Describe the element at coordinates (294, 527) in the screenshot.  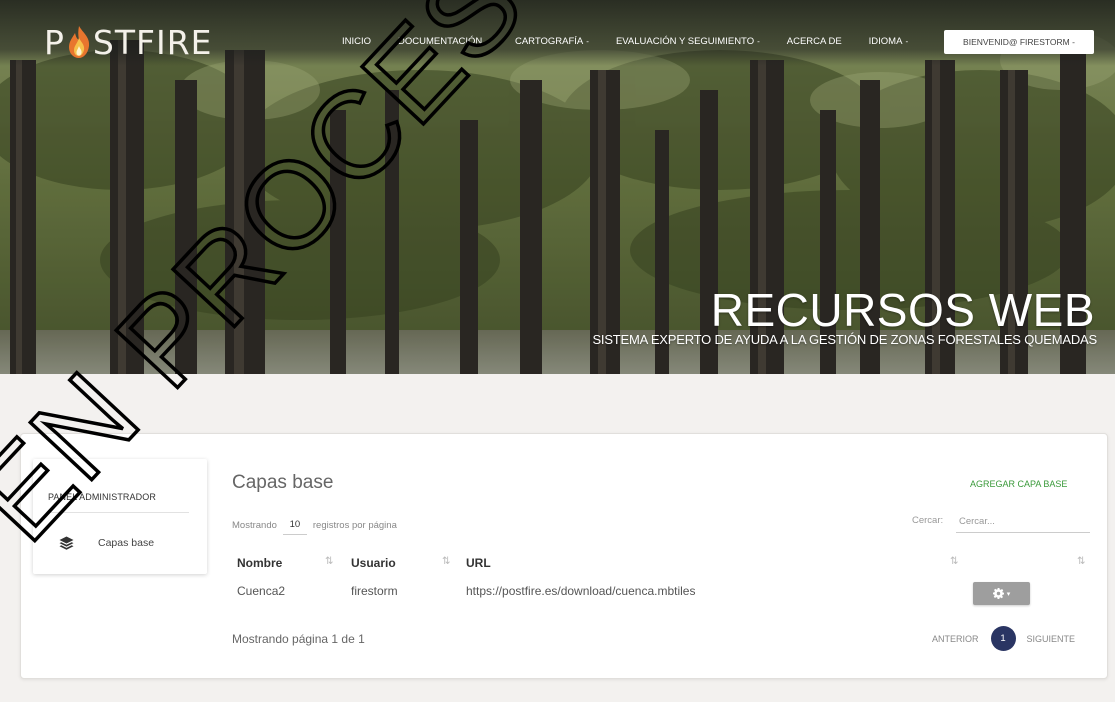
I see `page-length-select: 10` at that location.